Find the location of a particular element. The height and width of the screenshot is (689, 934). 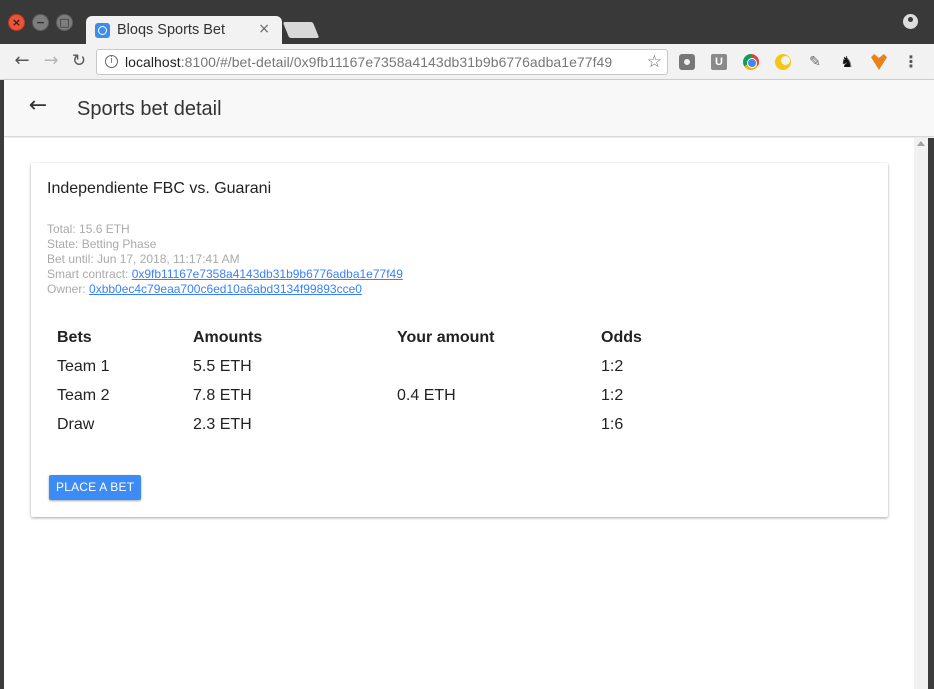

github-icon: ♞ is located at coordinates (847, 62).